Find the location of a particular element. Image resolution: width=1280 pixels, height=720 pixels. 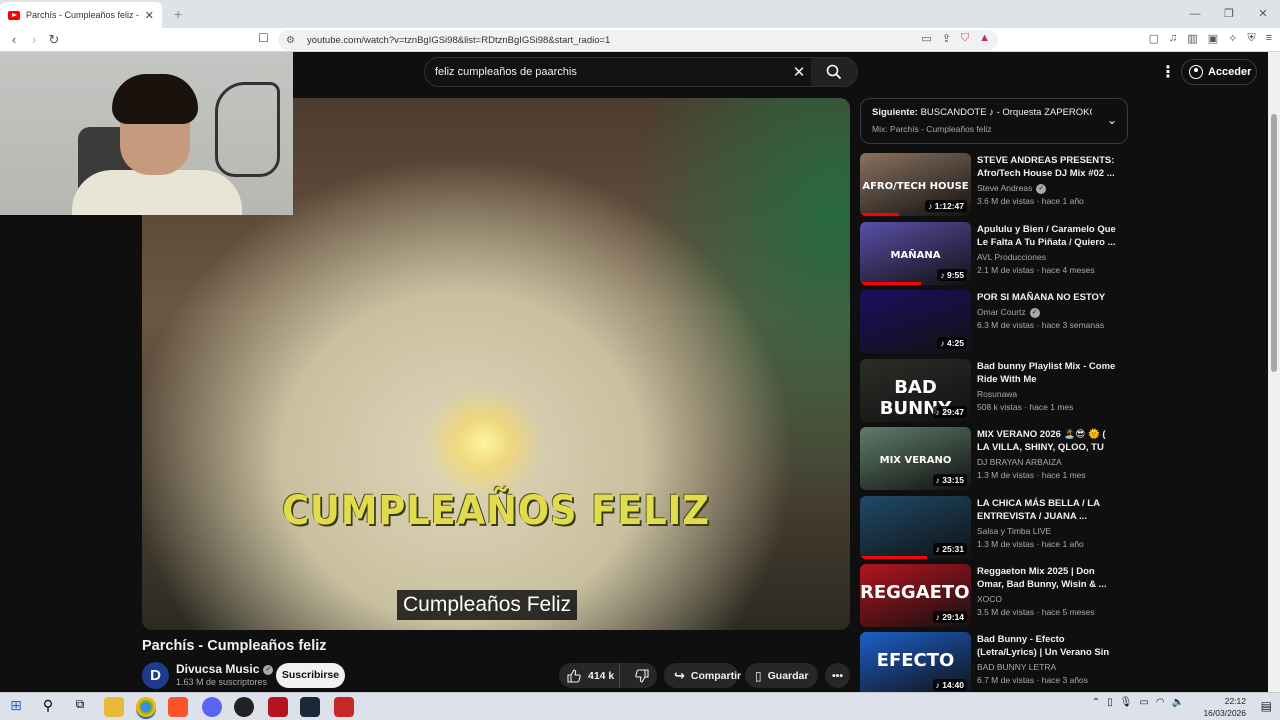

restore-button: ❐ is located at coordinates (1229, 14).